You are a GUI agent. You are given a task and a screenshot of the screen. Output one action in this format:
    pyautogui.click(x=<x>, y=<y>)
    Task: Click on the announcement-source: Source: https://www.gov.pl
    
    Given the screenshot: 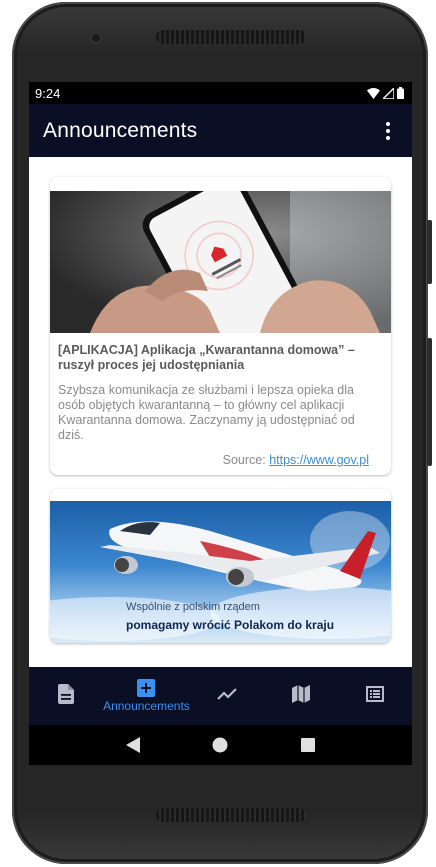 What is the action you would take?
    pyautogui.click(x=220, y=460)
    